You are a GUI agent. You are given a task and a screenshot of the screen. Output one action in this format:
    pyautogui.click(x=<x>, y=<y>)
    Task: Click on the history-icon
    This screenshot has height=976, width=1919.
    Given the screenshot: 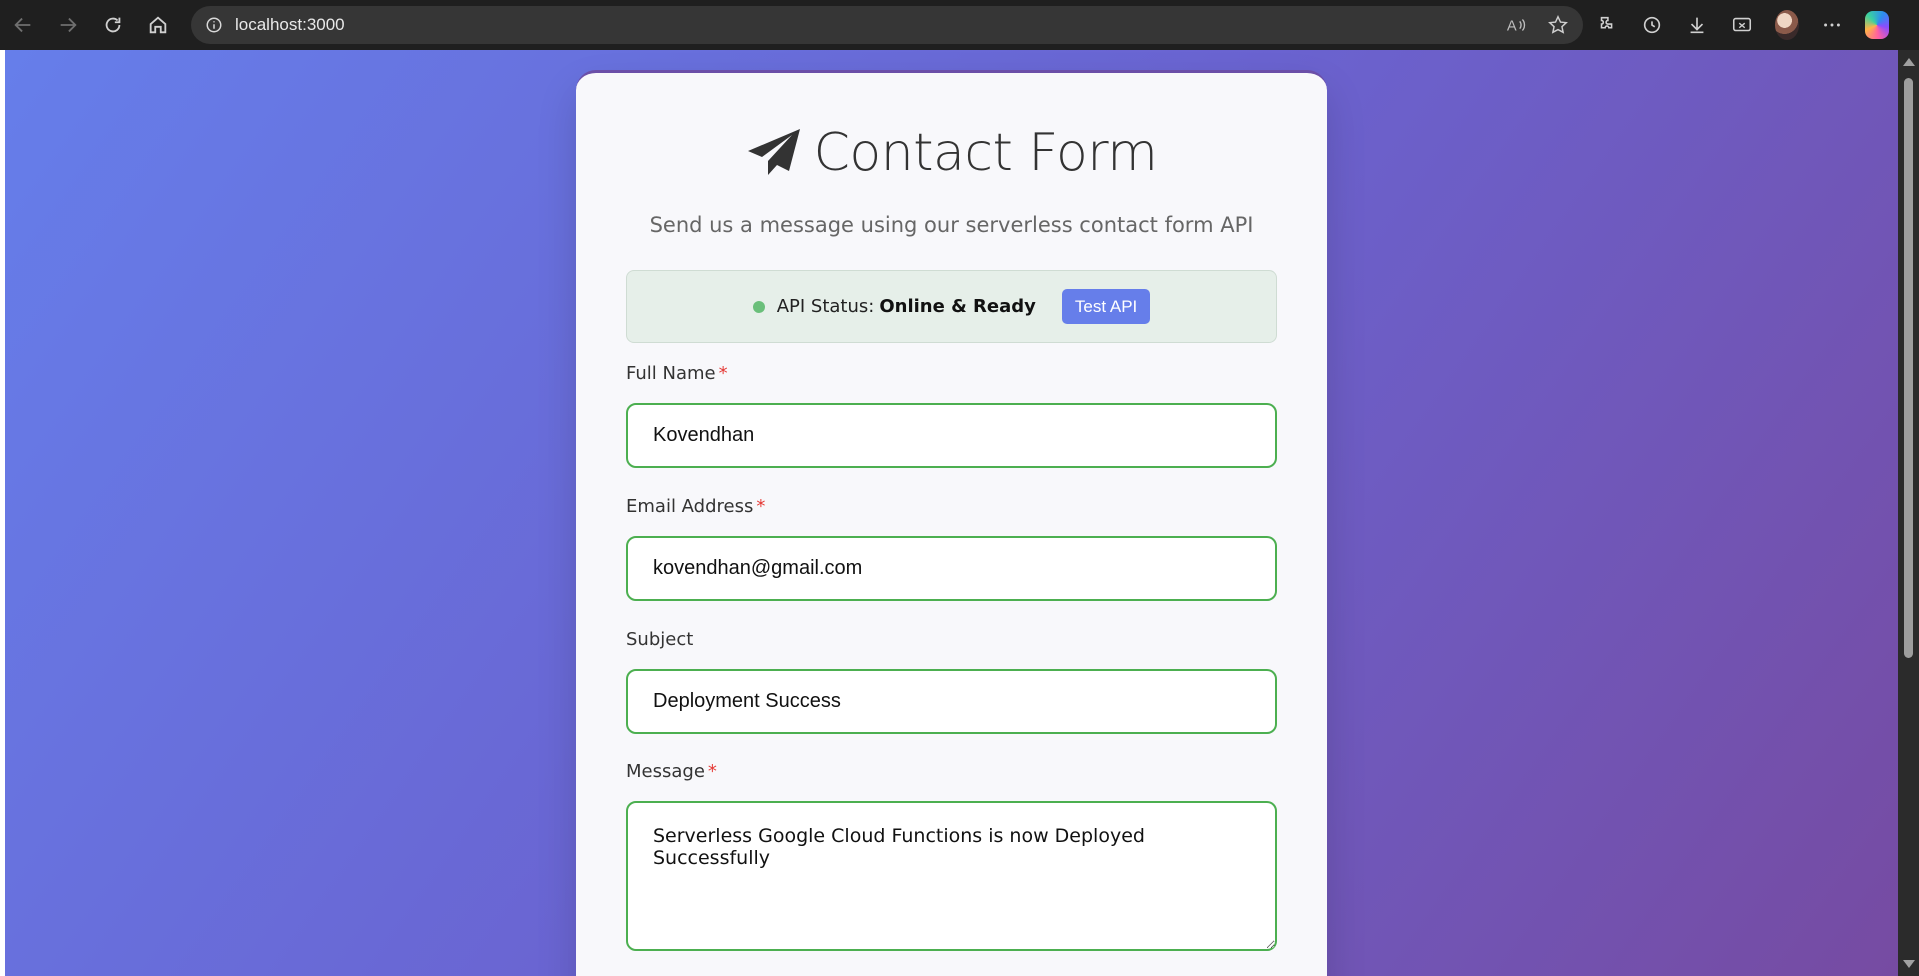 What is the action you would take?
    pyautogui.click(x=1652, y=25)
    